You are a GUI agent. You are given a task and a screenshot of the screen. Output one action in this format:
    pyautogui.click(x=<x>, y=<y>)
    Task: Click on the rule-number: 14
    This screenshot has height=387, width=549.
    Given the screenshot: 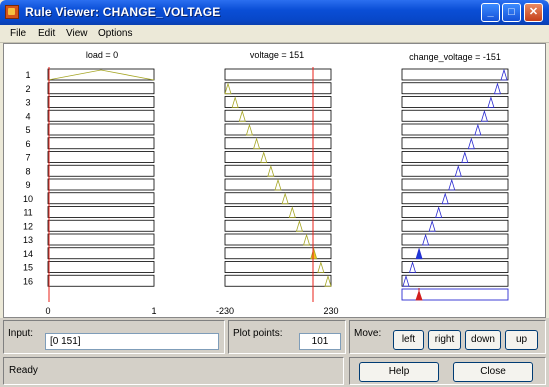 What is the action you would take?
    pyautogui.click(x=28, y=254)
    